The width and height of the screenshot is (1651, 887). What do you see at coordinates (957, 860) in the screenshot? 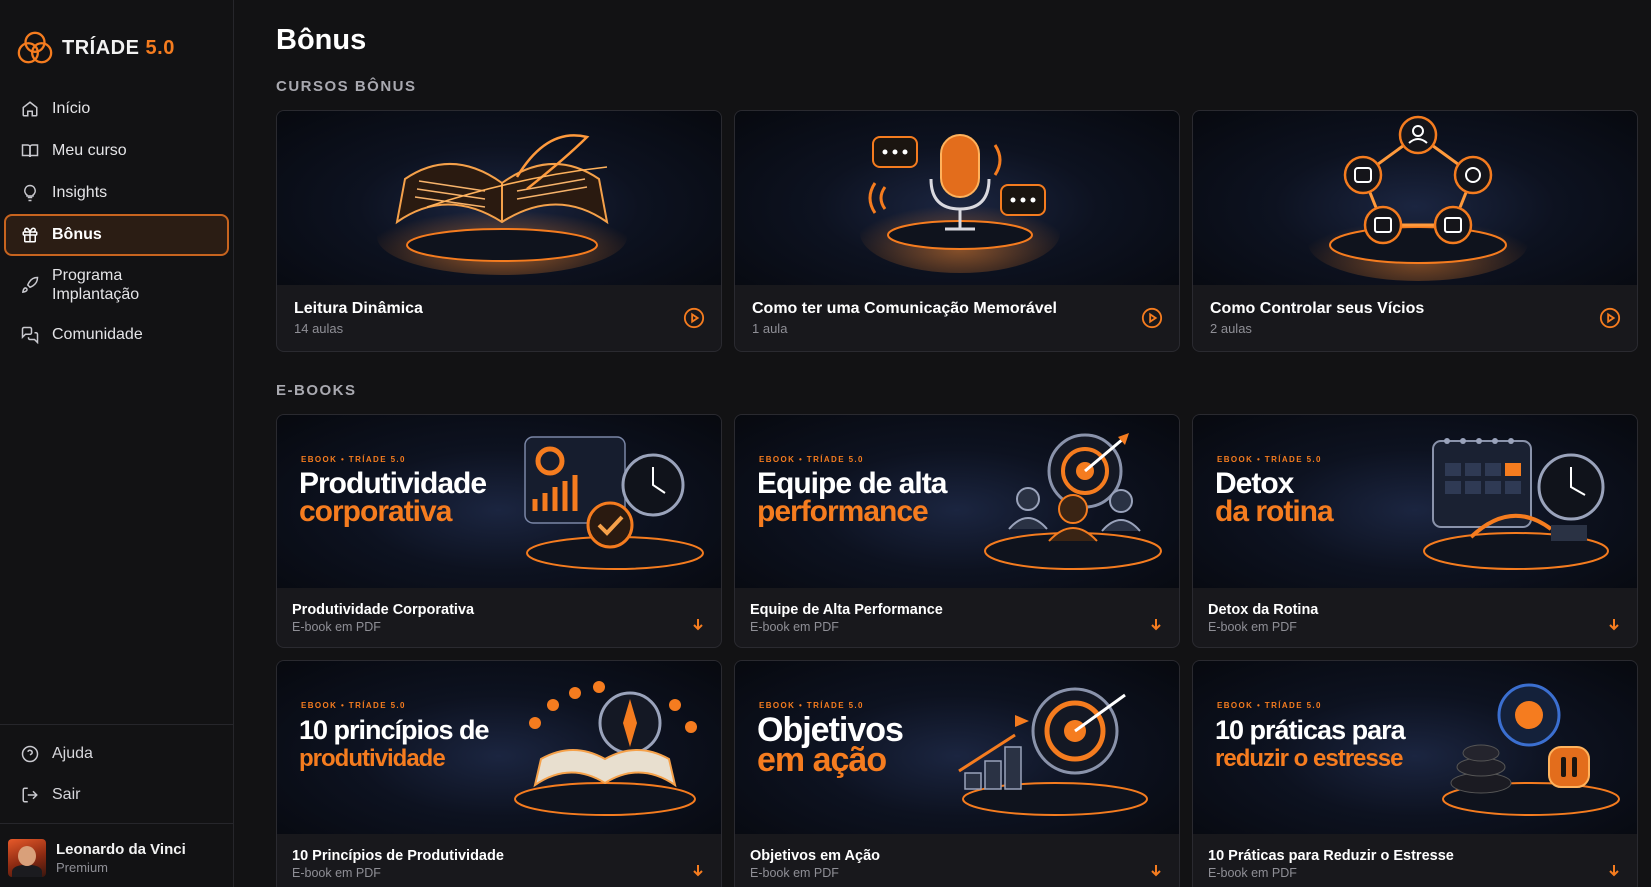
I see `ebook-info: Objetivos em Ação E-book em PDF` at bounding box center [957, 860].